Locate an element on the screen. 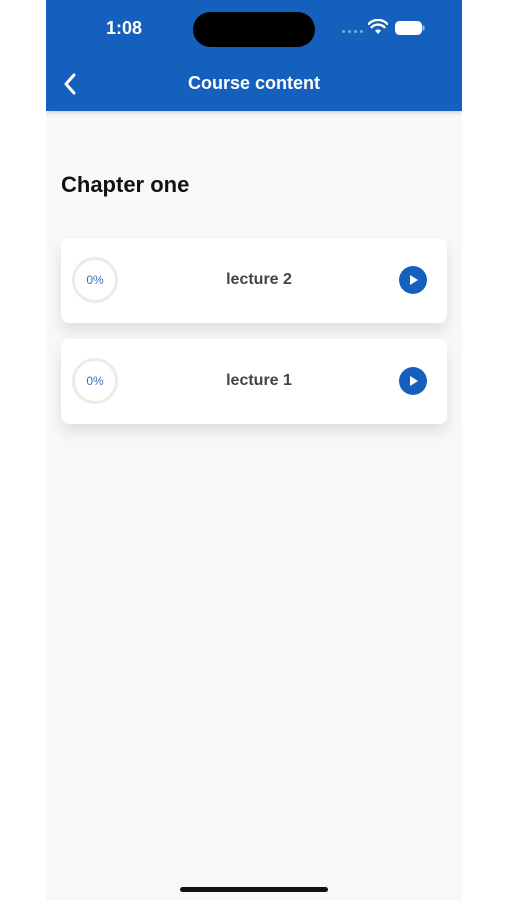  status-time: 1:08 is located at coordinates (124, 28).